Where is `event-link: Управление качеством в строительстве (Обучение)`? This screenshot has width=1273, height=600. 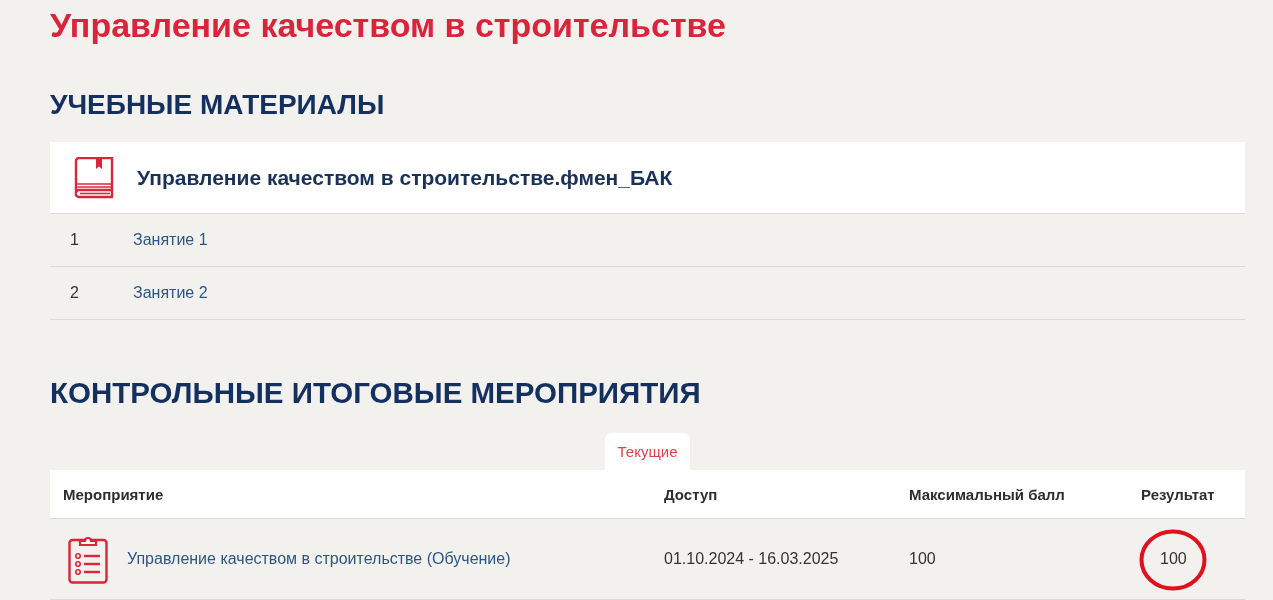 event-link: Управление качеством в строительстве (Обучение) is located at coordinates (319, 559).